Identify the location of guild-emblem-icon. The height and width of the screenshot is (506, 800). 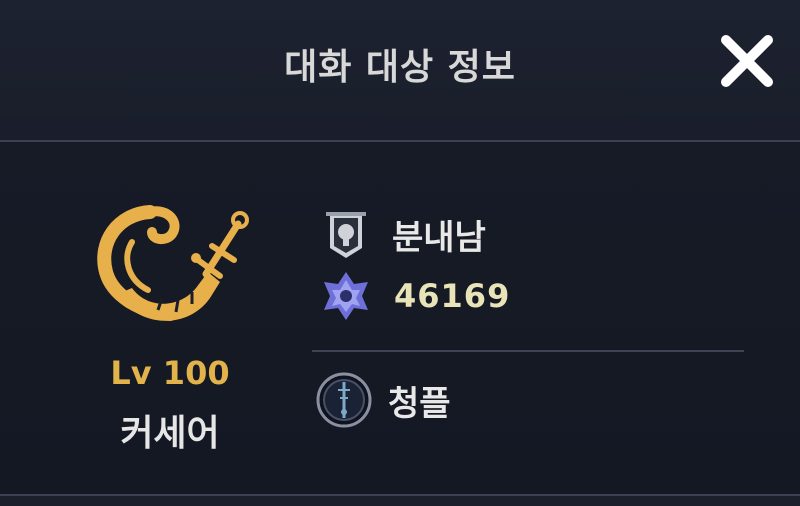
(344, 400).